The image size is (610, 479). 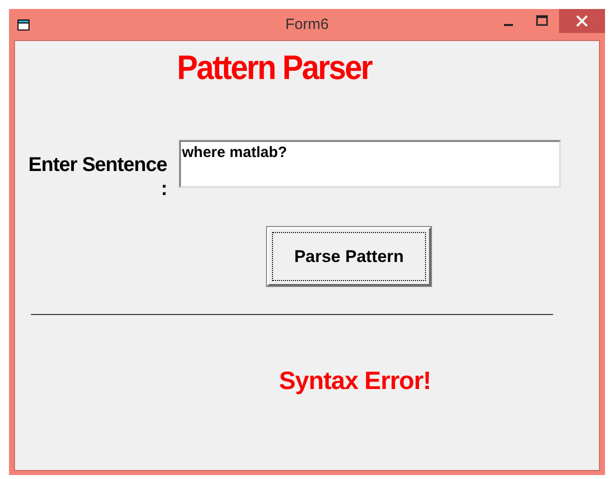 What do you see at coordinates (349, 256) in the screenshot?
I see `parse-button: Parse Pattern` at bounding box center [349, 256].